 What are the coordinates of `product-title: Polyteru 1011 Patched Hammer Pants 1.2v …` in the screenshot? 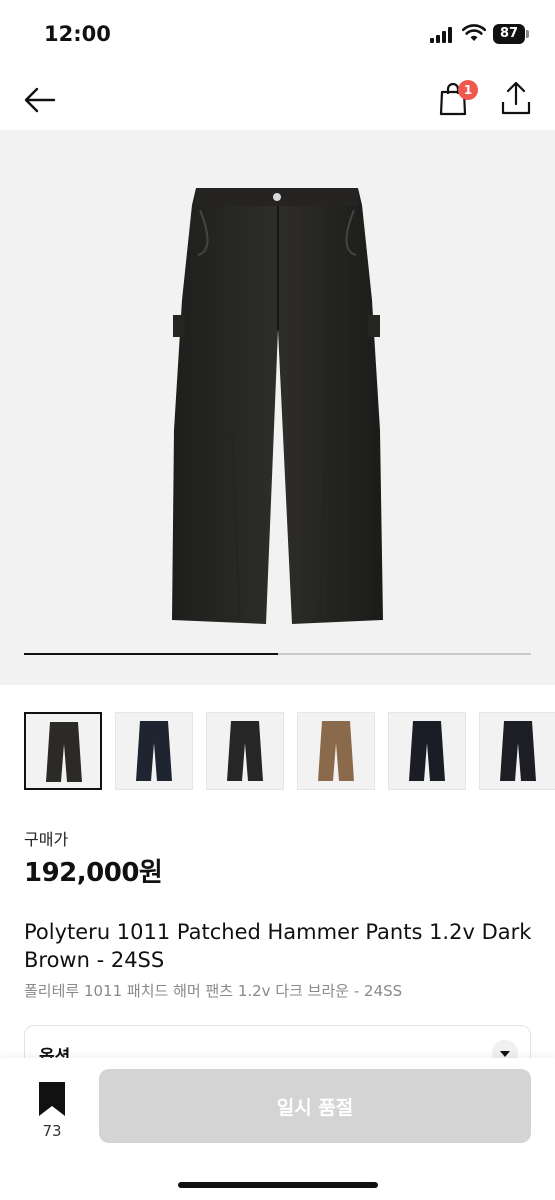 It's located at (278, 946).